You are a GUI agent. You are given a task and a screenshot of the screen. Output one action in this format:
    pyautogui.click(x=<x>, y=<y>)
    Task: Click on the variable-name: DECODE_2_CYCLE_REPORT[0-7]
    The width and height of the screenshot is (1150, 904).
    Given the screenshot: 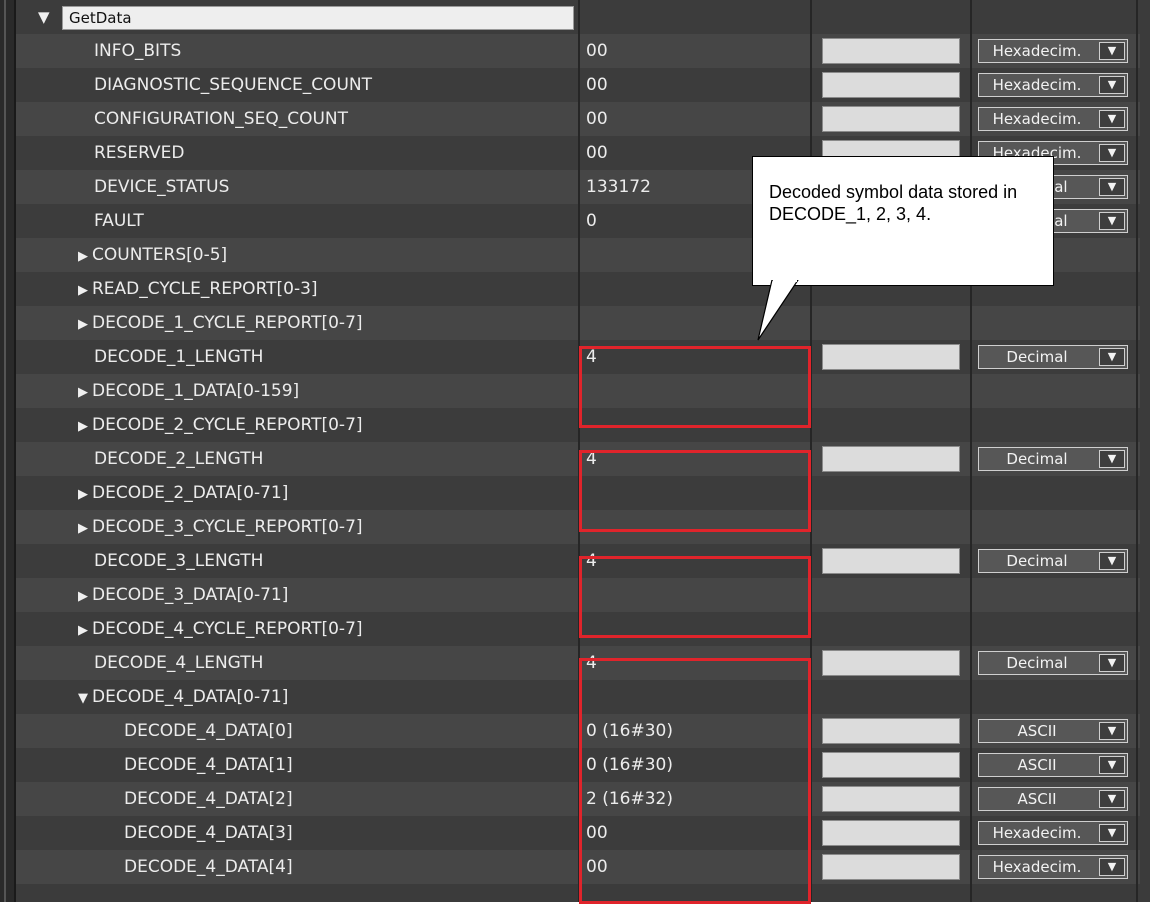 What is the action you would take?
    pyautogui.click(x=227, y=425)
    